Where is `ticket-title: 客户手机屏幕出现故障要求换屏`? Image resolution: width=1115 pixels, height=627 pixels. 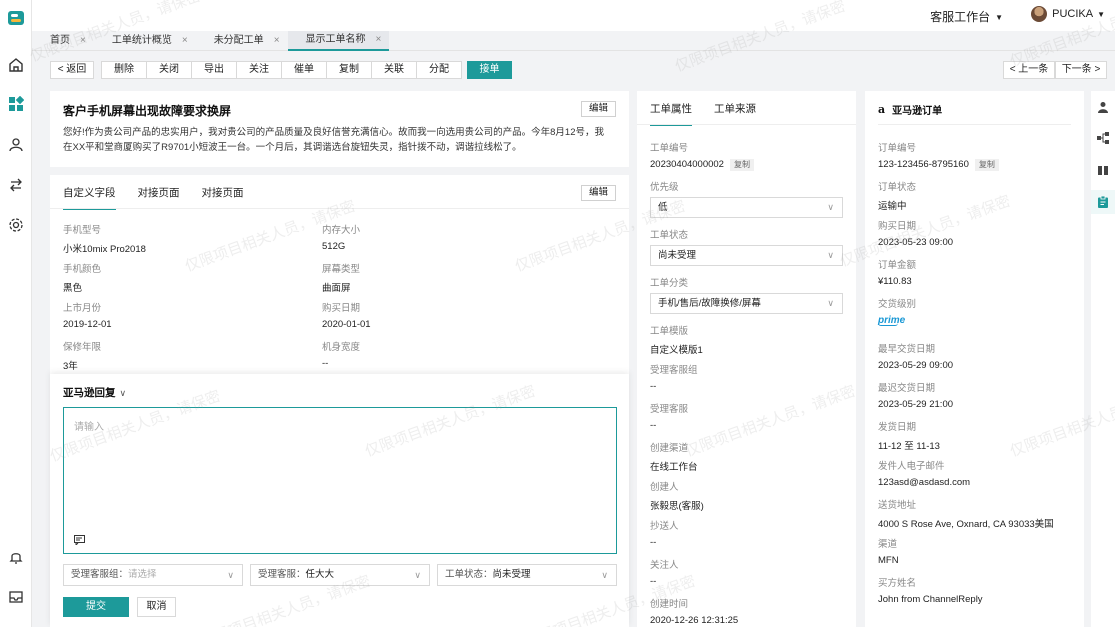
ticket-title: 客户手机屏幕出现故障要求换屏 is located at coordinates (147, 111).